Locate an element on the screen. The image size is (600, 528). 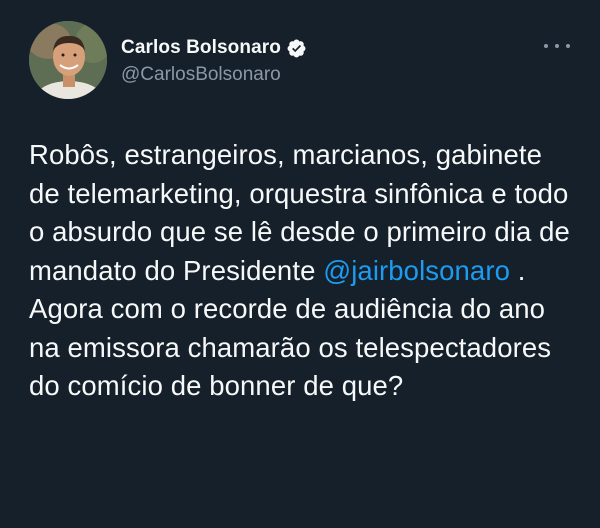
author-name: Carlos Bolsonaro is located at coordinates (201, 48).